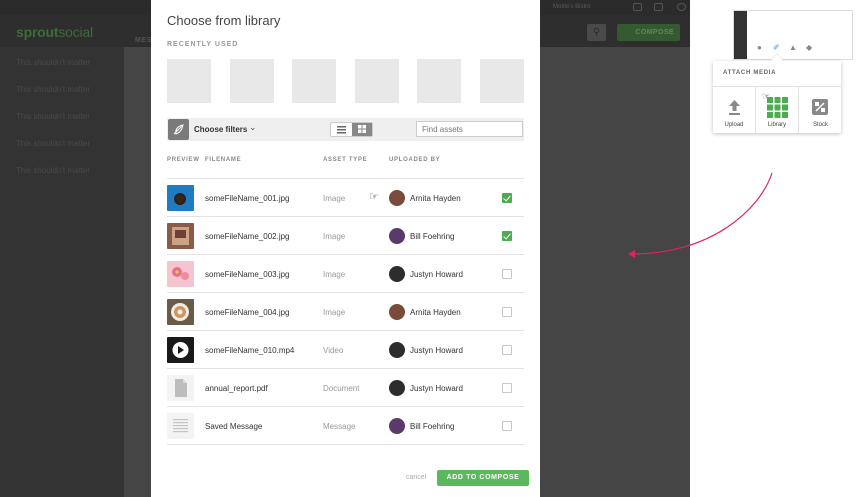 Image resolution: width=864 pixels, height=497 pixels. What do you see at coordinates (820, 107) in the screenshot?
I see `stock-image-icon` at bounding box center [820, 107].